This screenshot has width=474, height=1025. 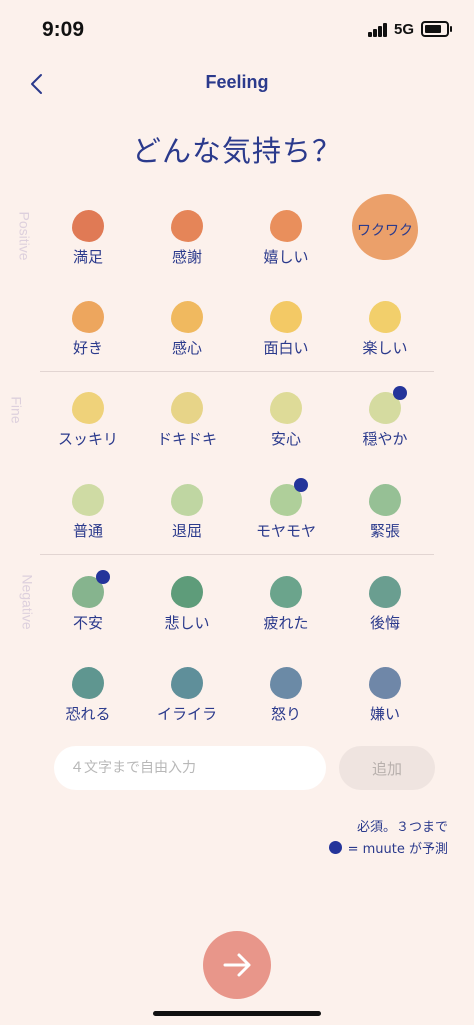 I want to click on arrow-right-icon, so click(x=237, y=965).